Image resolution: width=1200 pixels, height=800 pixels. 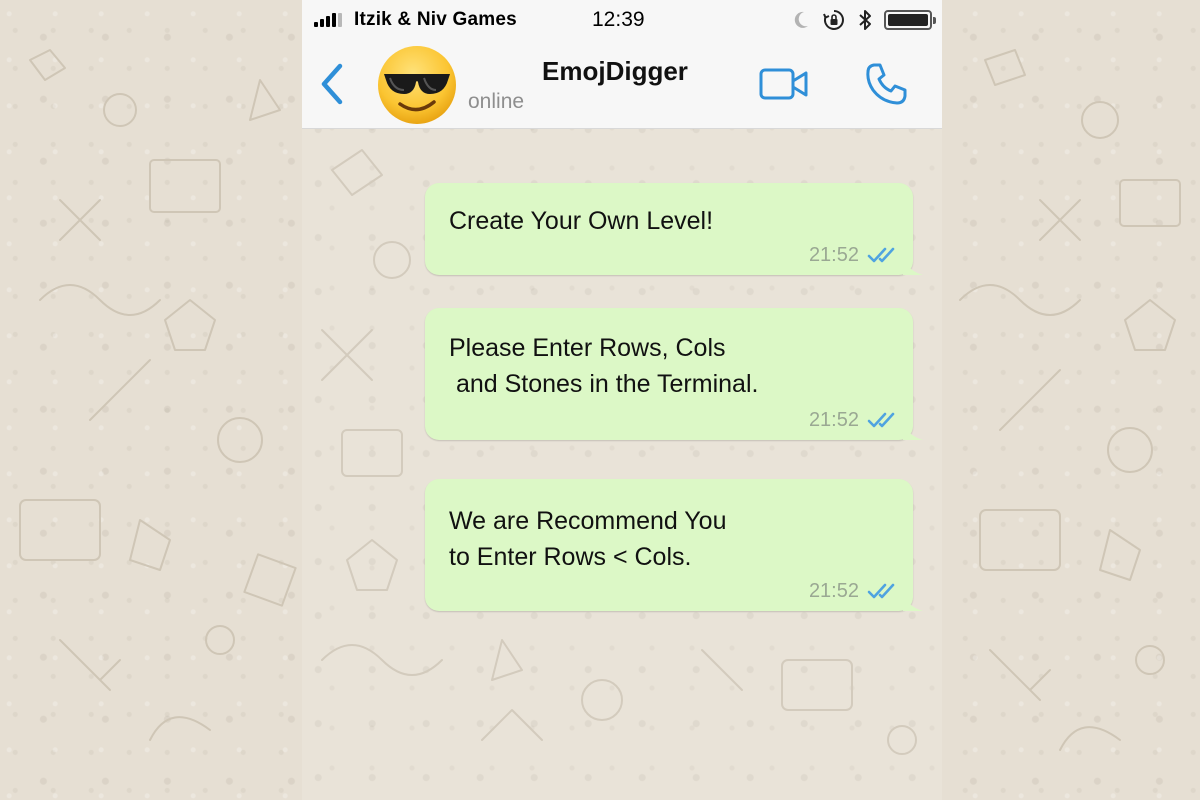 What do you see at coordinates (496, 101) in the screenshot?
I see `contact-status: online` at bounding box center [496, 101].